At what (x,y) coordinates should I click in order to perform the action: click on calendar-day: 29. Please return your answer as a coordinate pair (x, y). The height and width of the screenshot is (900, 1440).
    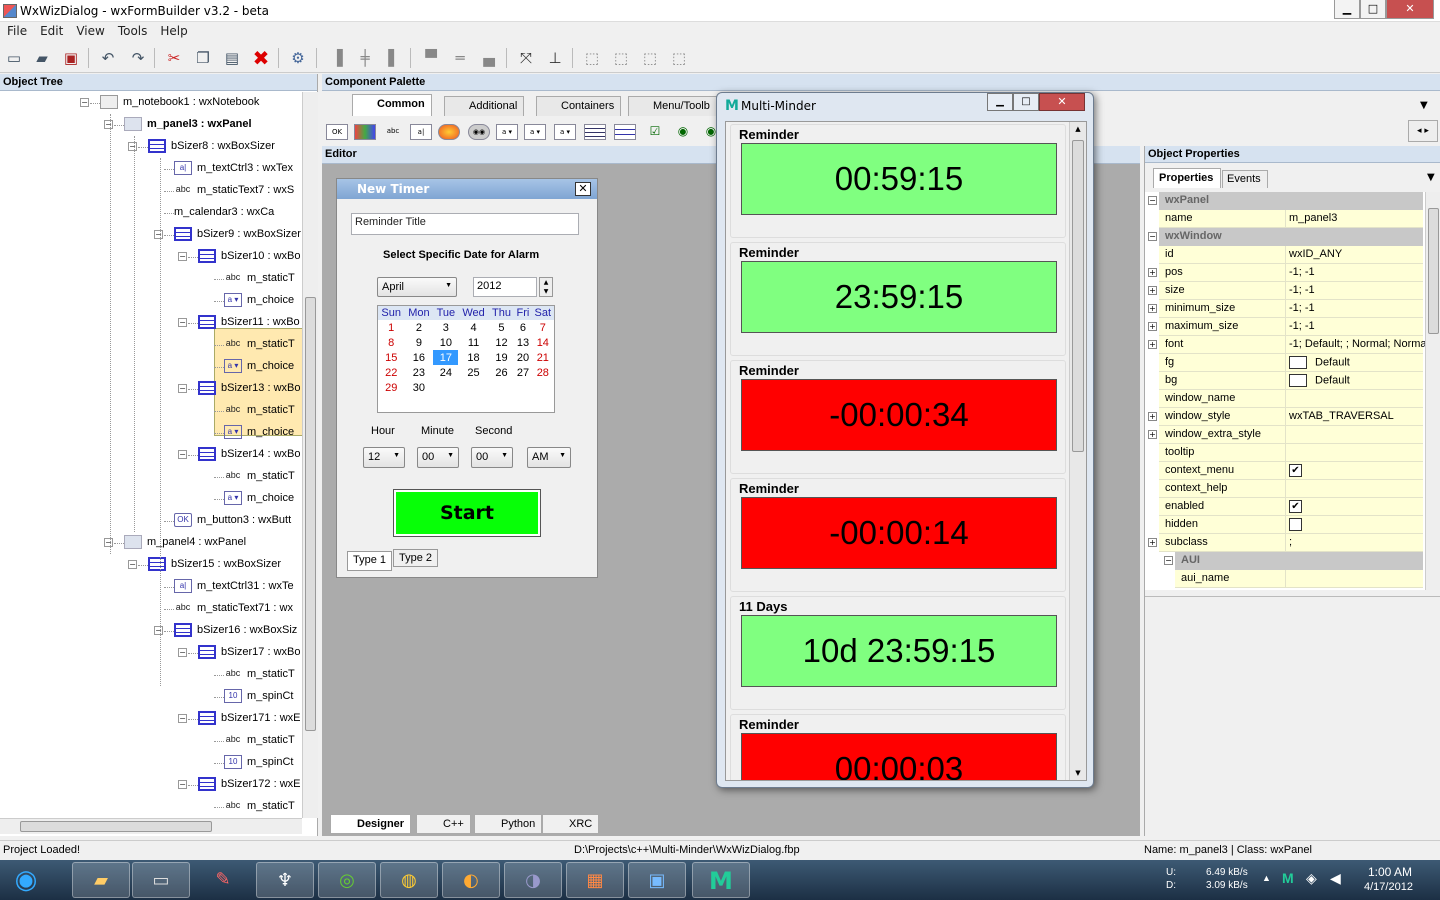
    Looking at the image, I should click on (391, 387).